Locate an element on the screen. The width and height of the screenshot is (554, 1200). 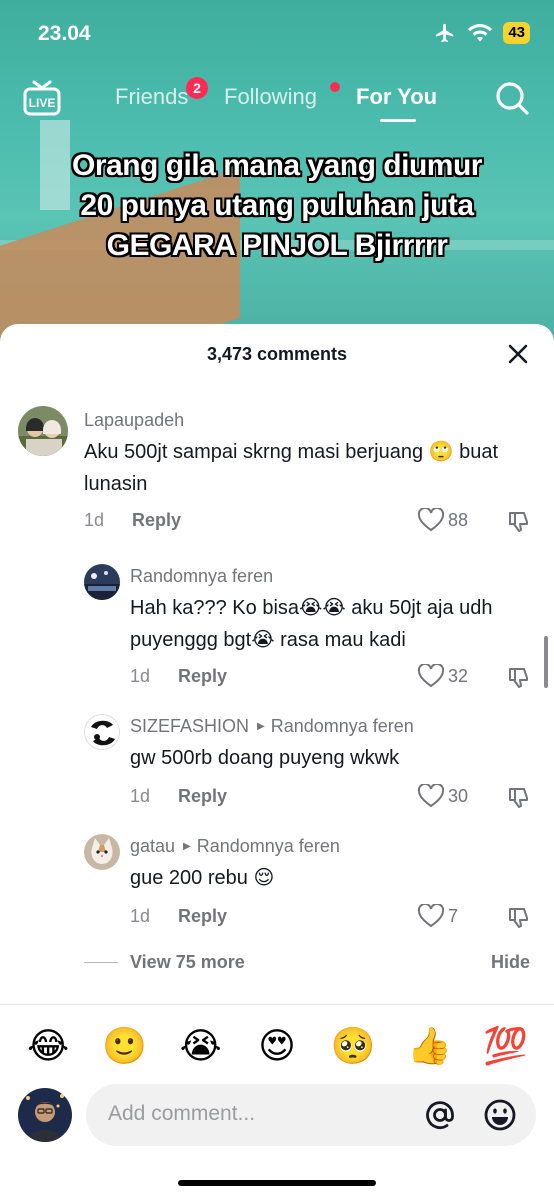
username-text: gatau is located at coordinates (153, 846).